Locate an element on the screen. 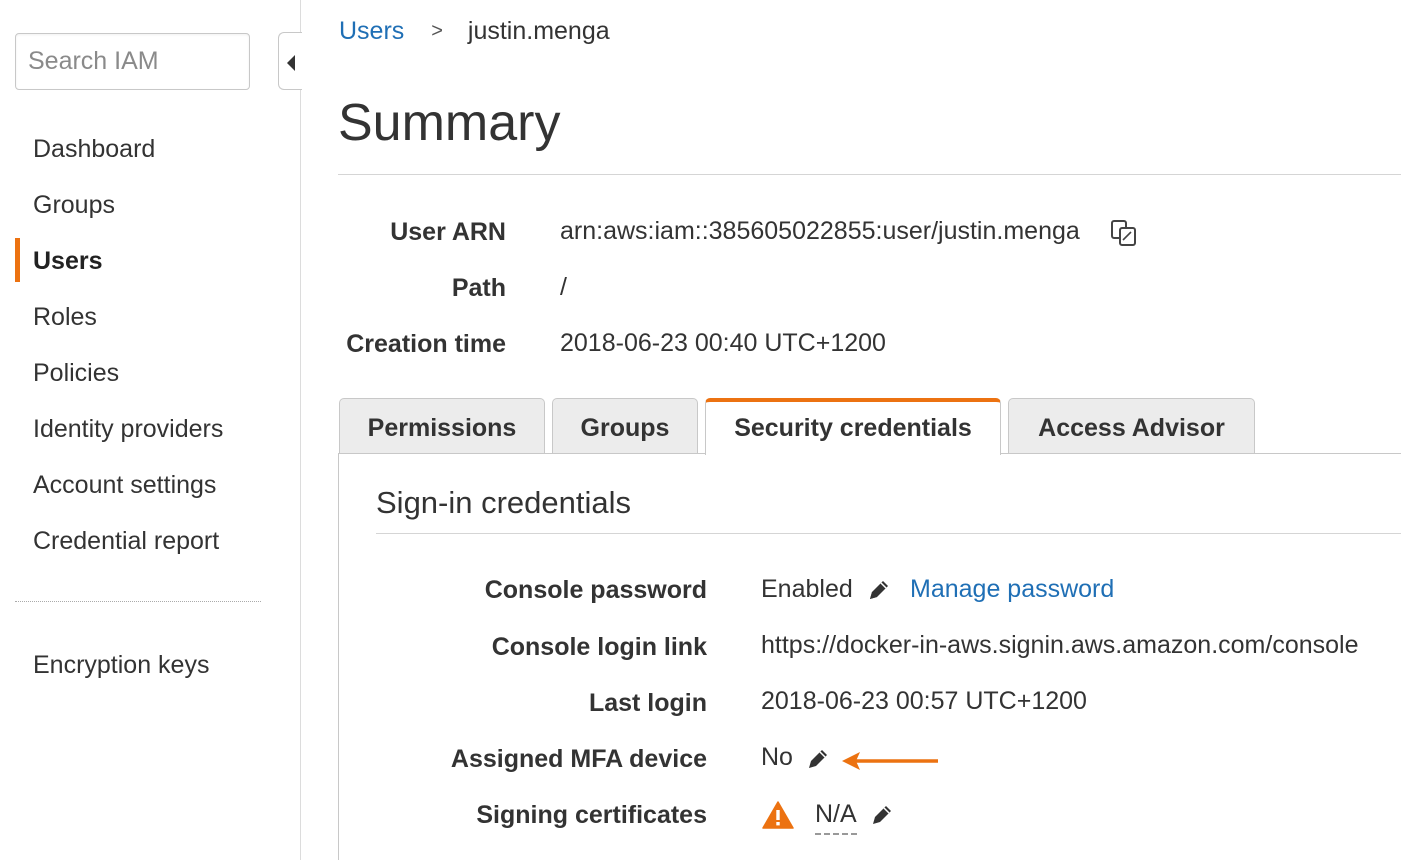  warning-icon is located at coordinates (778, 815).